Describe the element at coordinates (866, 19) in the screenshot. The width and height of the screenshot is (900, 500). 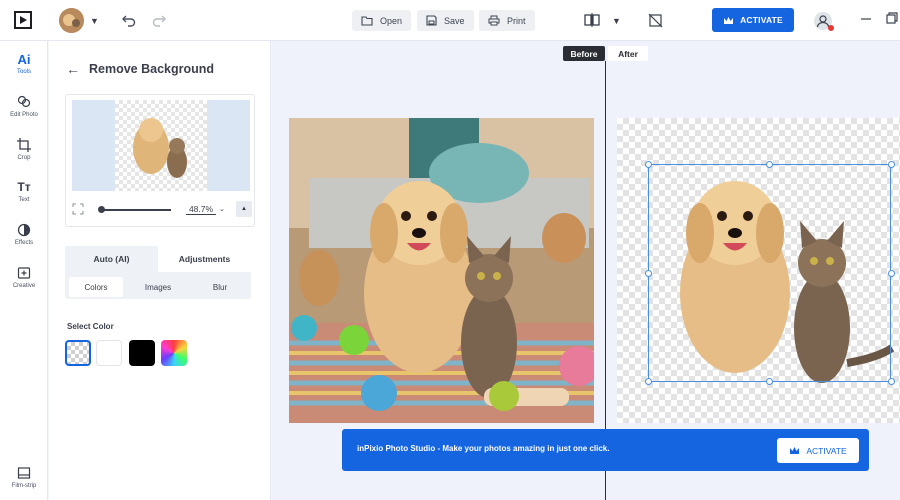
I see `minimize-icon` at that location.